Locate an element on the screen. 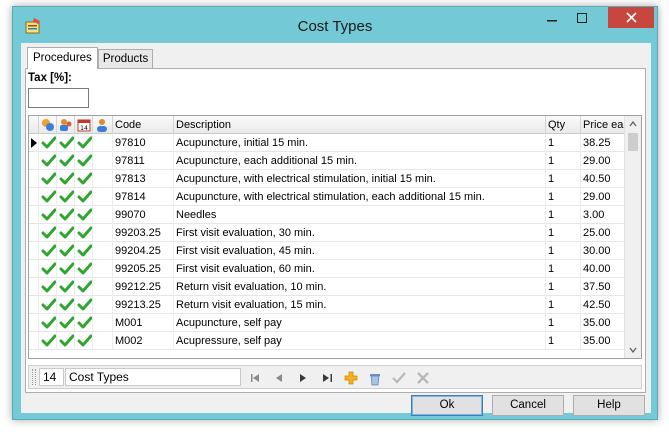 This screenshot has height=441, width=669. last-record-button is located at coordinates (327, 378).